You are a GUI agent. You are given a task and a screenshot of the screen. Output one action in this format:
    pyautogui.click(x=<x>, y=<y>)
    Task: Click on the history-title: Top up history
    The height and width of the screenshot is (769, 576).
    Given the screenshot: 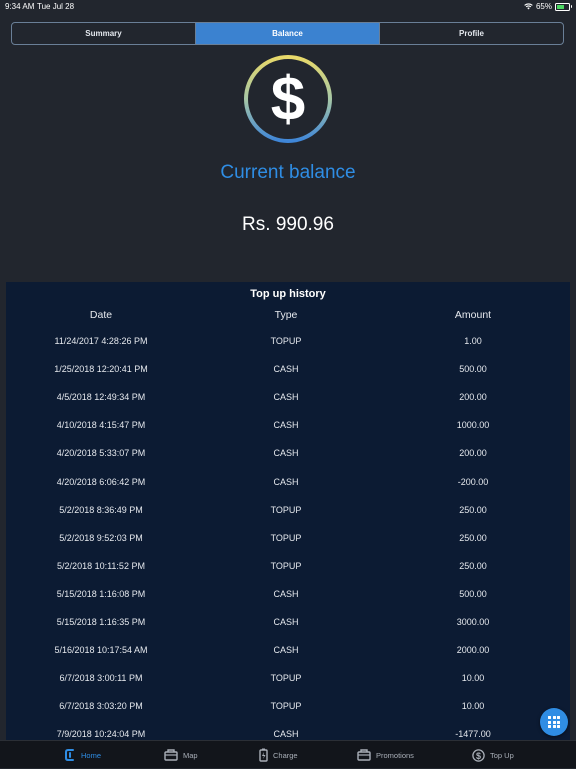 What is the action you would take?
    pyautogui.click(x=288, y=294)
    